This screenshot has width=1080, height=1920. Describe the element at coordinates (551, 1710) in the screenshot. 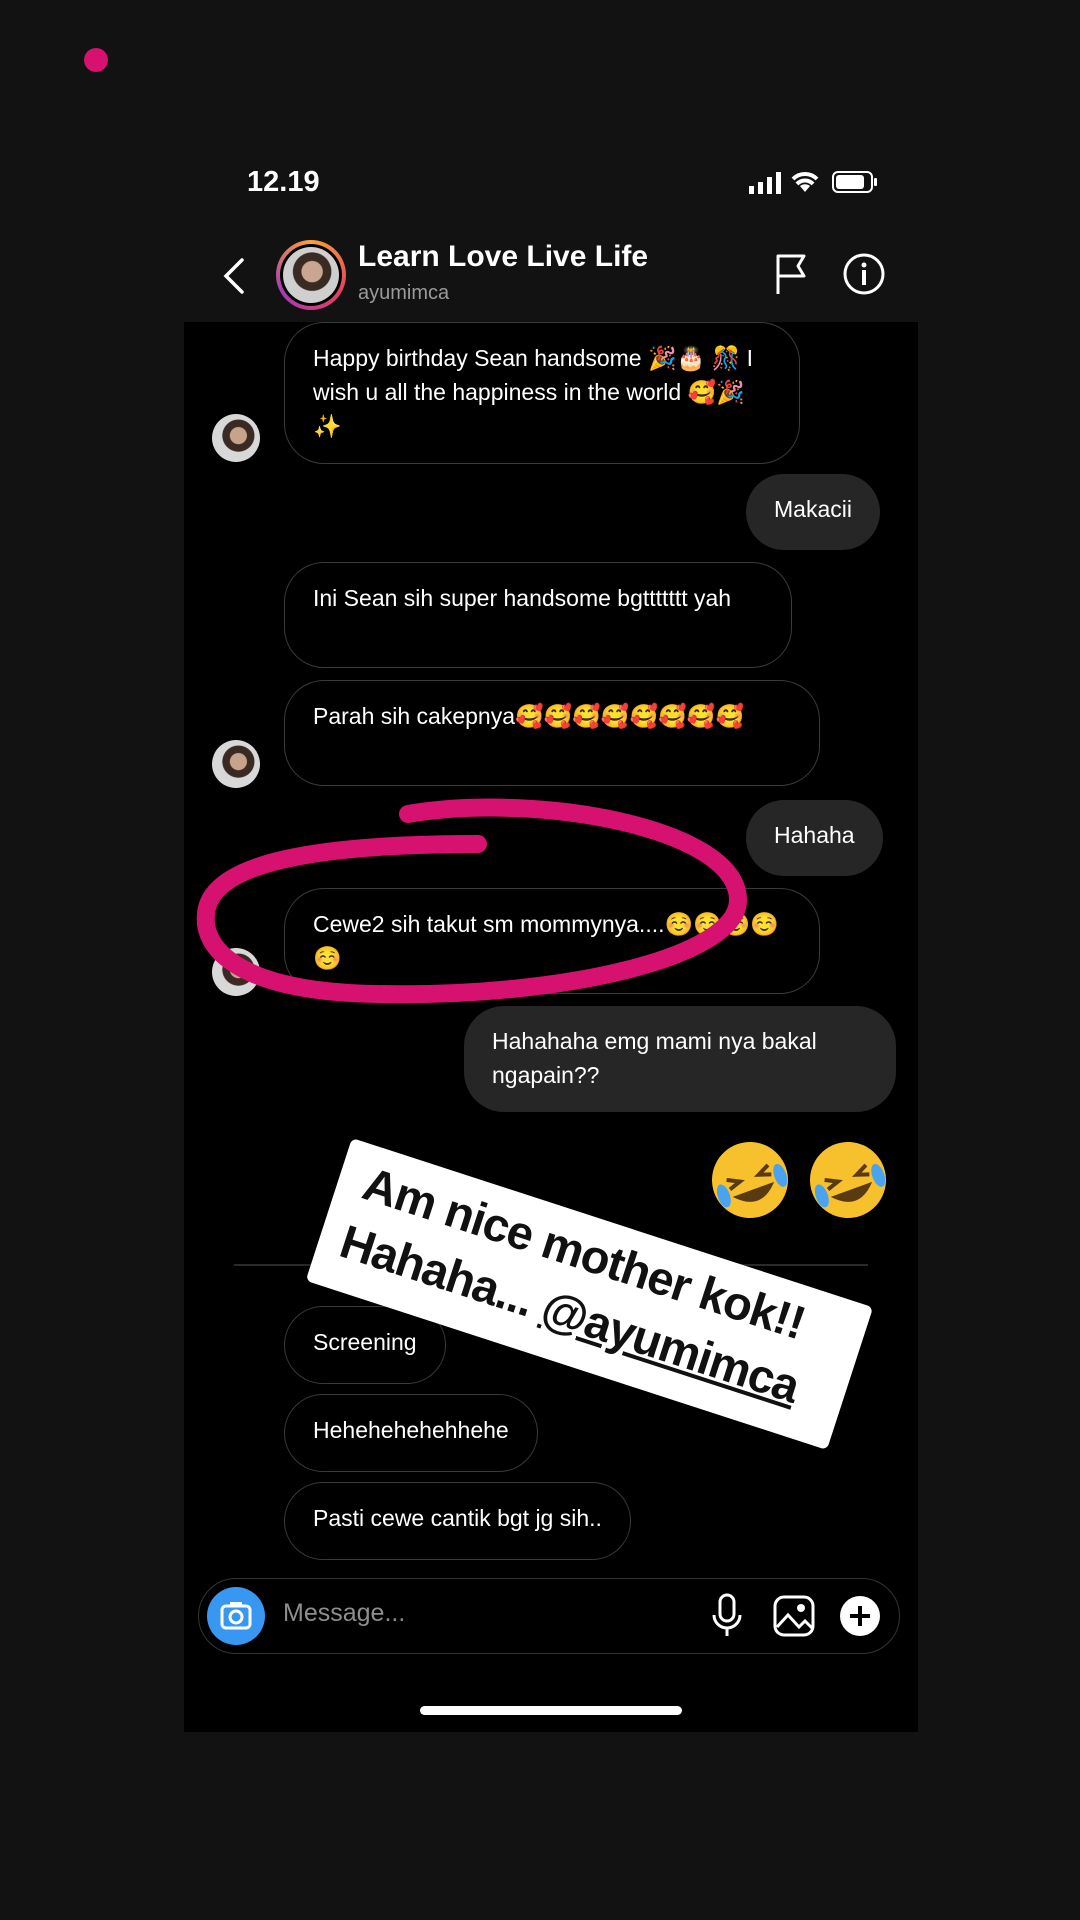

I see `home-indicator` at that location.